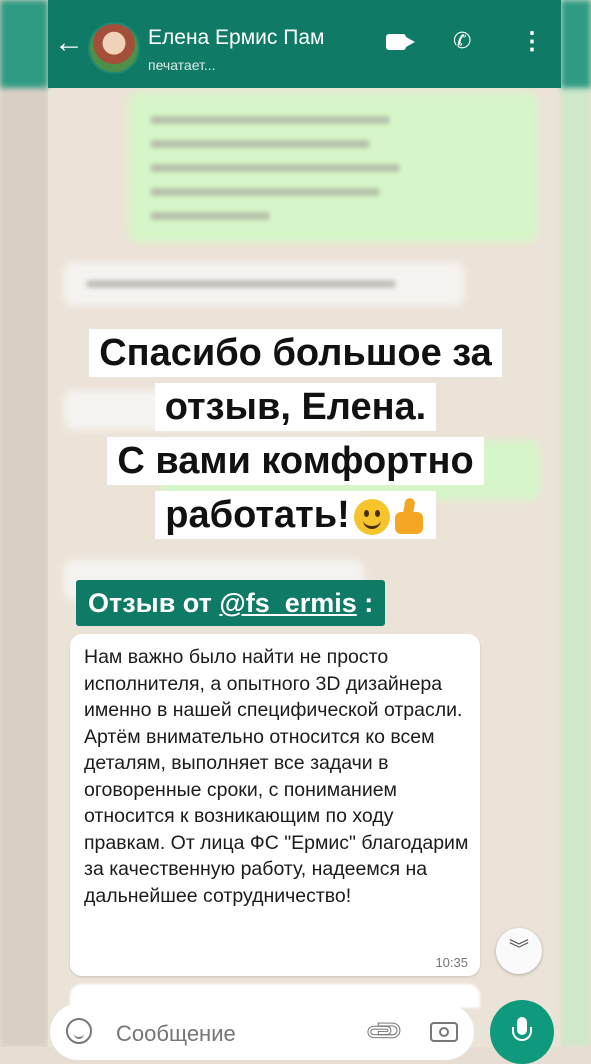  I want to click on camera-icon, so click(444, 1032).